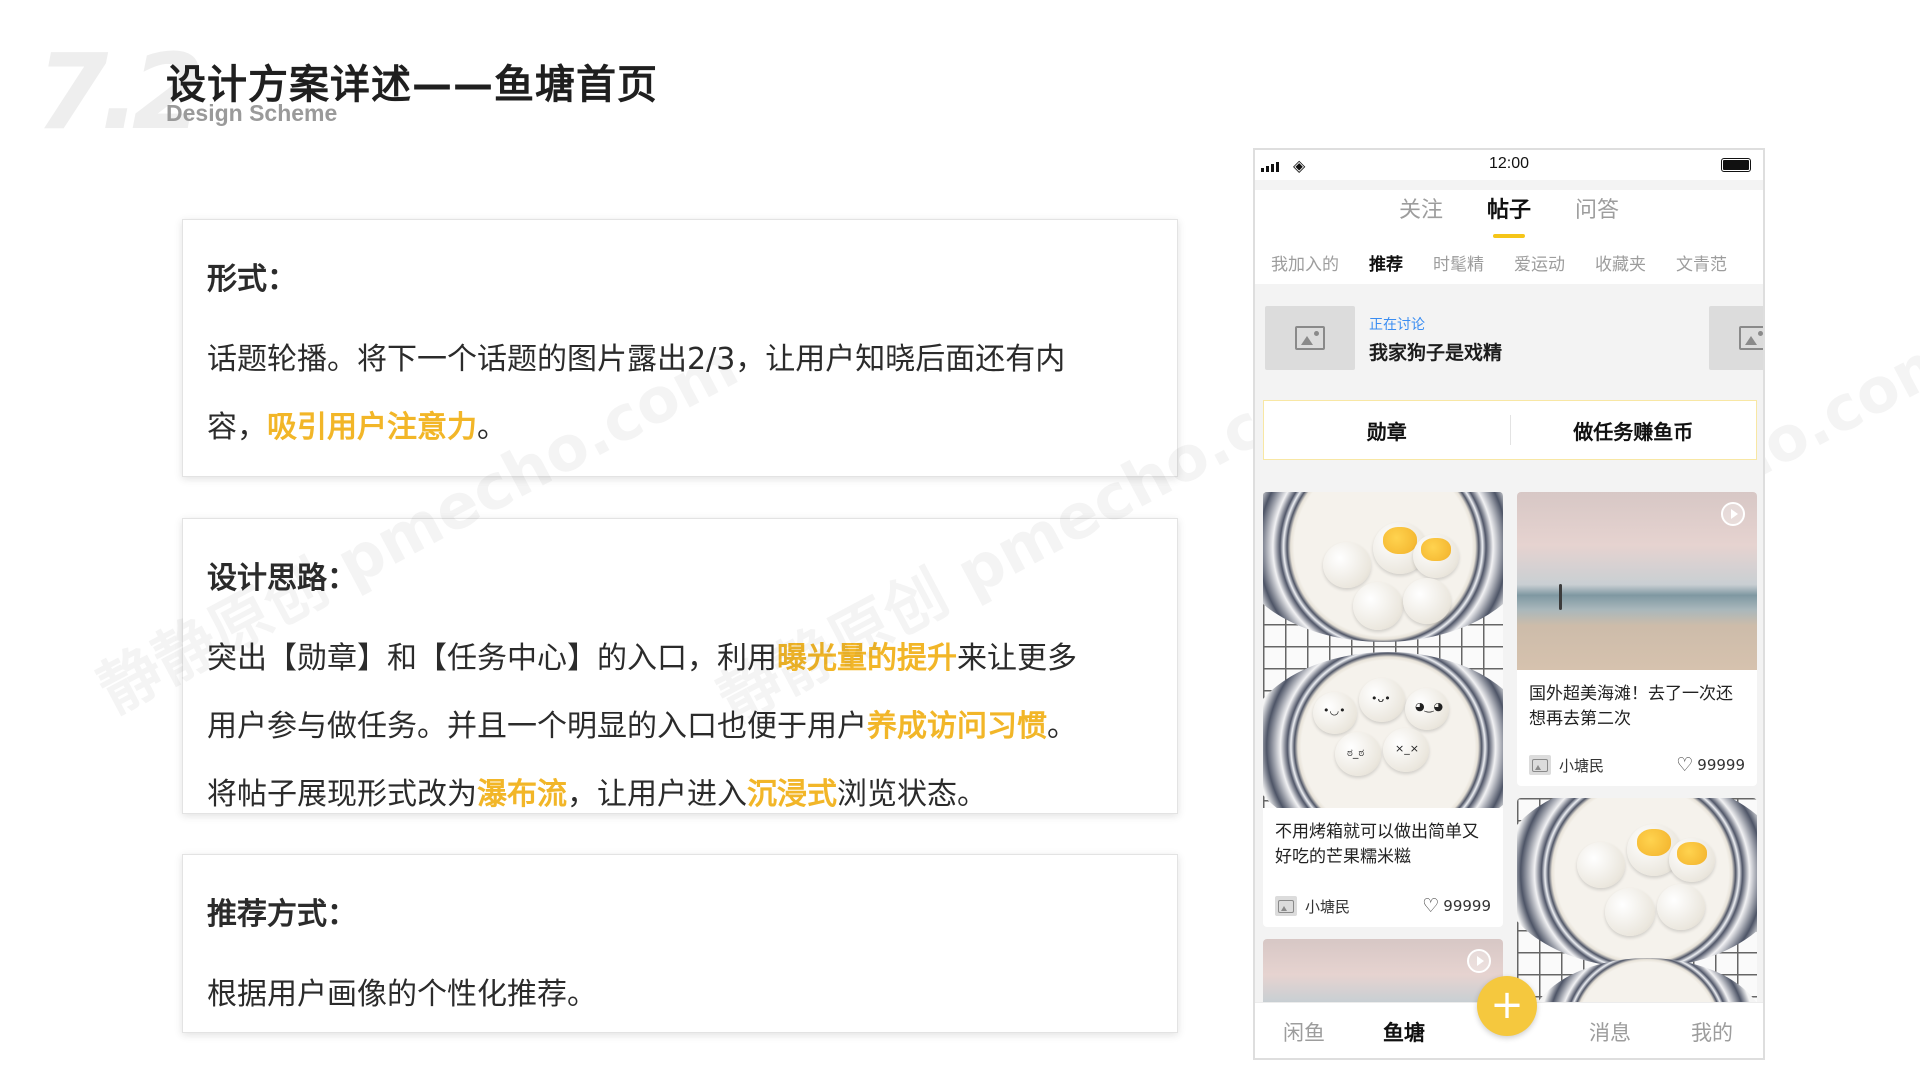 The height and width of the screenshot is (1080, 1920). I want to click on card-text-line: 用户参与做任务。并且一个明显的入口也便于用户养成访问习惯。, so click(680, 727).